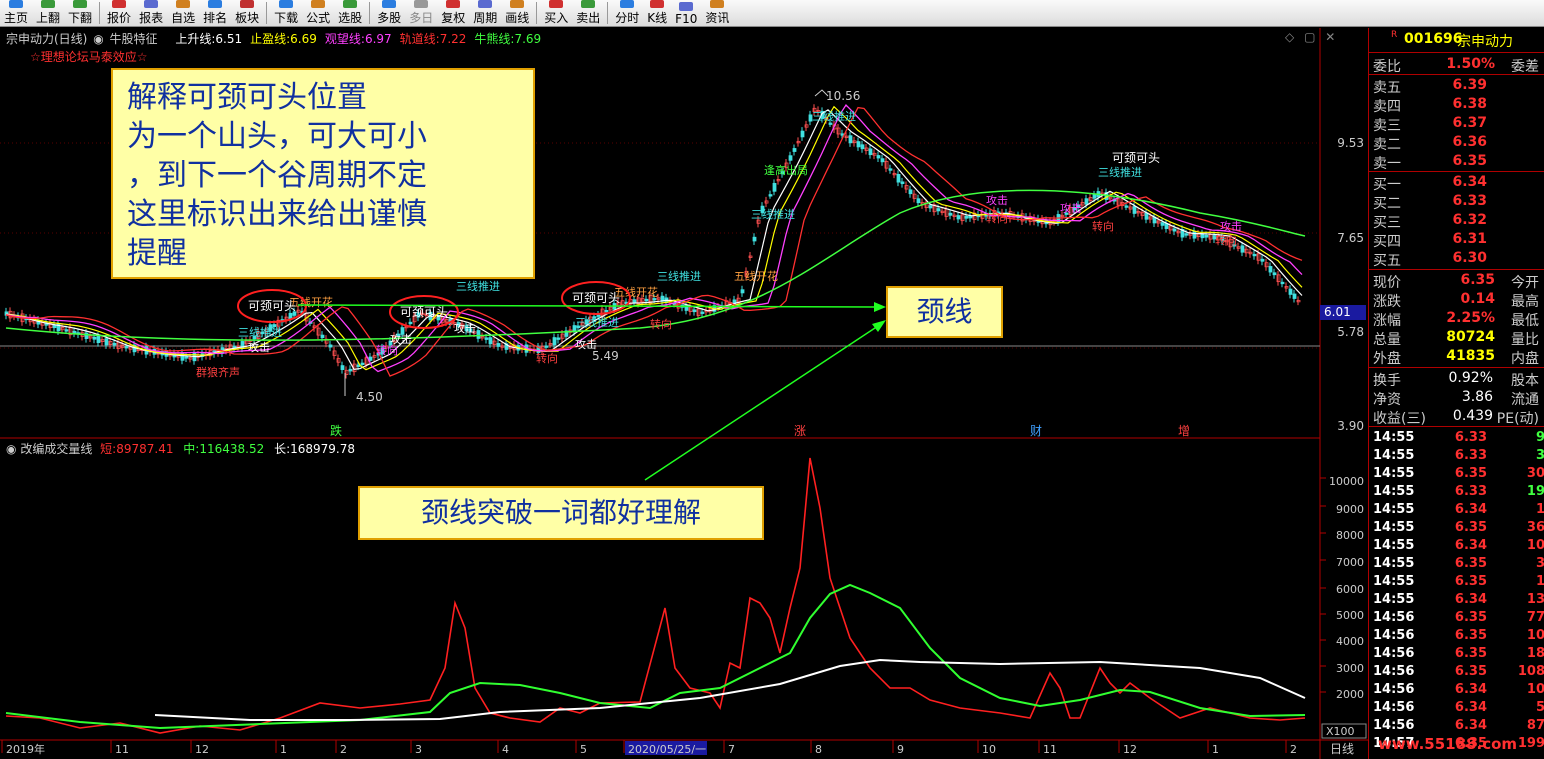 This screenshot has width=1544, height=759. Describe the element at coordinates (1456, 636) in the screenshot. I see `tick-row: 14:56 6.35 10` at that location.